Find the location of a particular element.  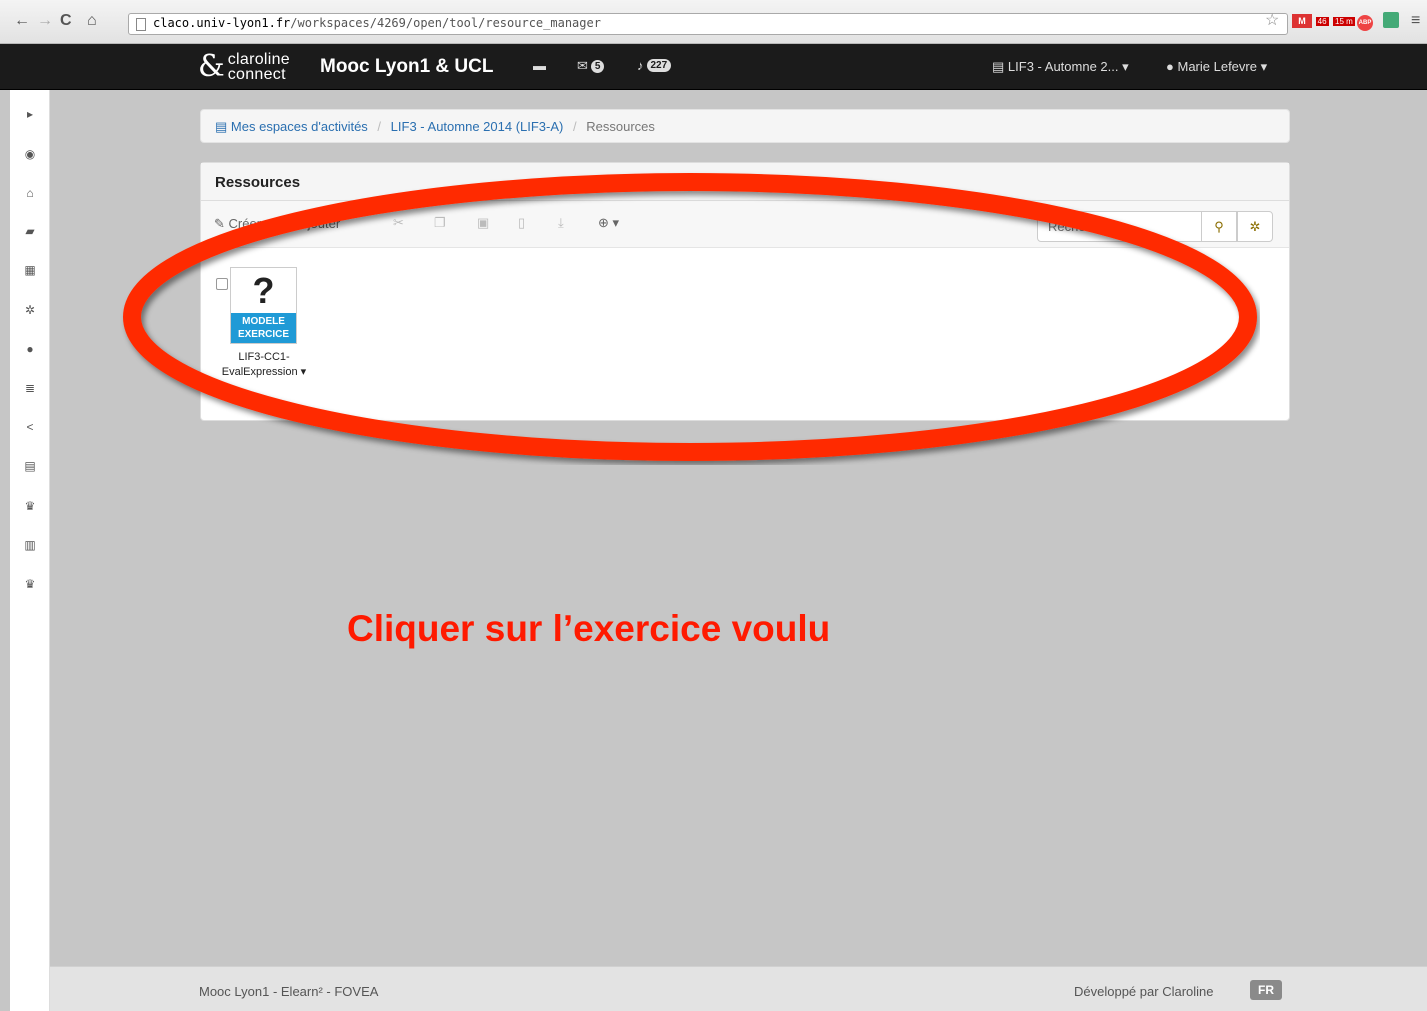

calendar-badge: 15 m is located at coordinates (1344, 21).